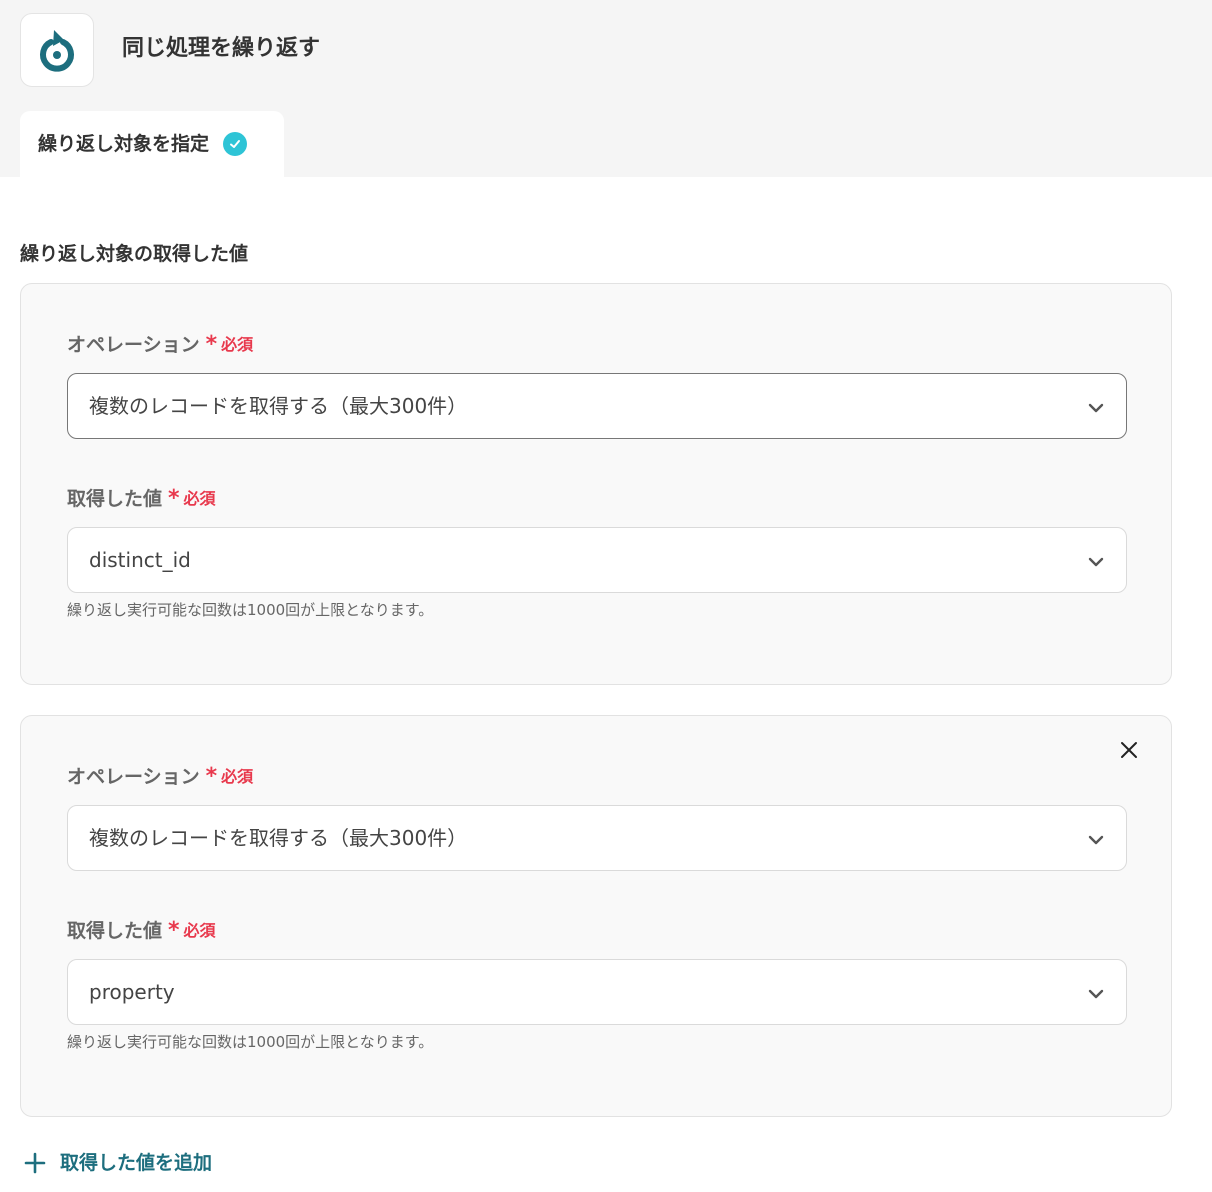 The height and width of the screenshot is (1192, 1212). I want to click on section-title: 繰り返し対象の取得した値, so click(134, 254).